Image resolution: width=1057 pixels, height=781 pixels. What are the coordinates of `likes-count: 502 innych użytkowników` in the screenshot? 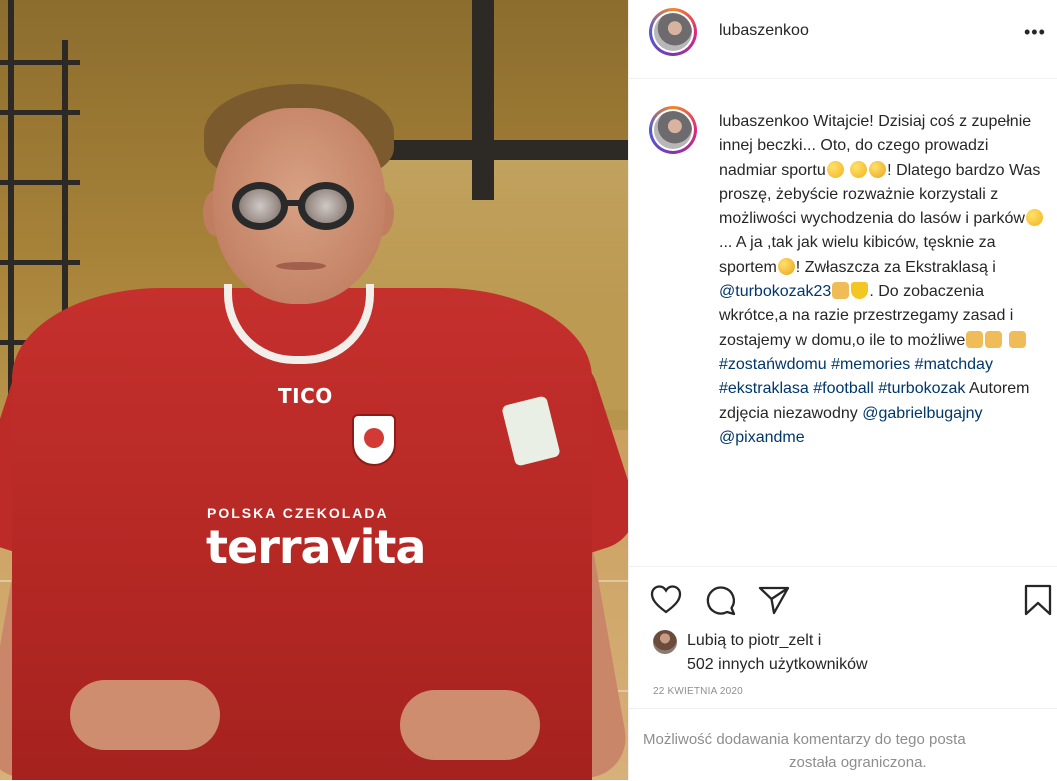 It's located at (777, 665).